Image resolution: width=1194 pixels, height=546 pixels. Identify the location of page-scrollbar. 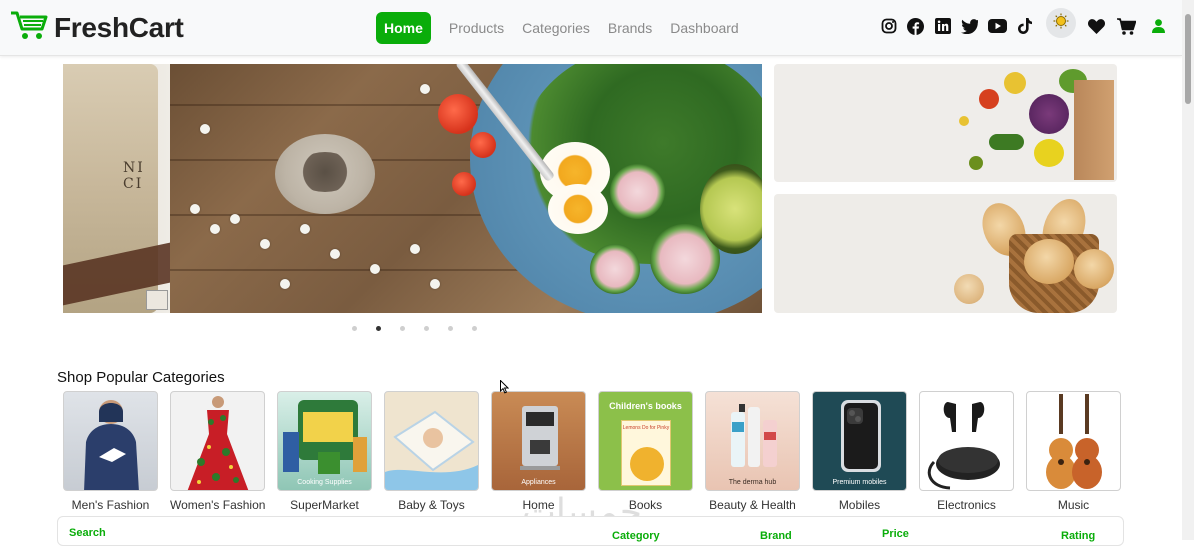
(1188, 270).